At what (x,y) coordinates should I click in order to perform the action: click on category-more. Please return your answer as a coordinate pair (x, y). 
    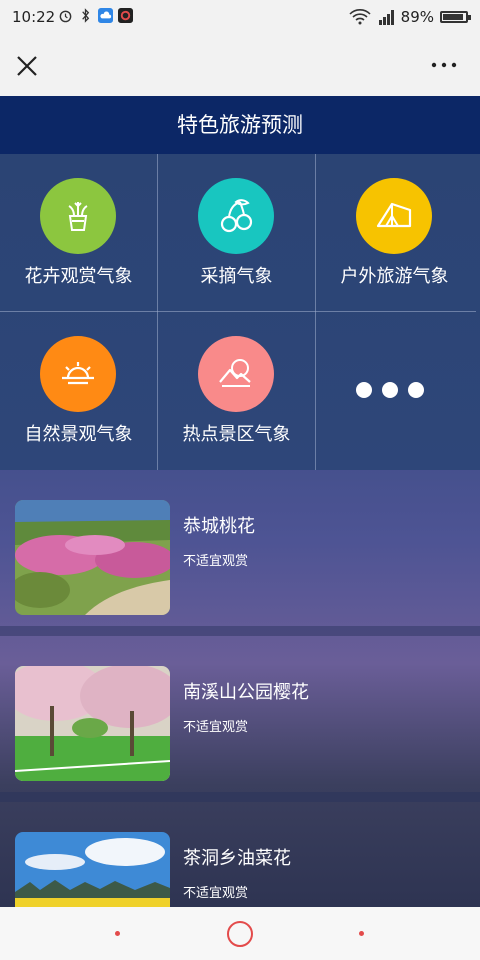
    Looking at the image, I should click on (394, 390).